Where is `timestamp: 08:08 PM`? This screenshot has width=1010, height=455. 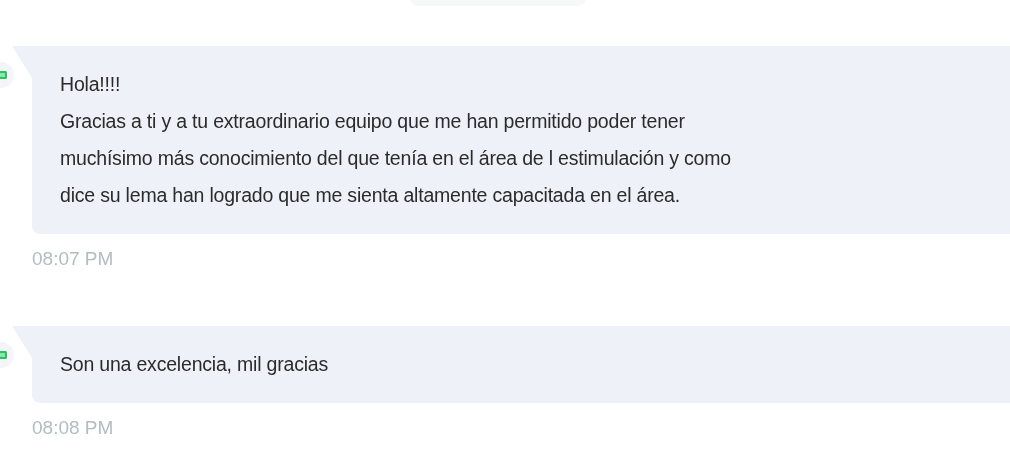 timestamp: 08:08 PM is located at coordinates (73, 428).